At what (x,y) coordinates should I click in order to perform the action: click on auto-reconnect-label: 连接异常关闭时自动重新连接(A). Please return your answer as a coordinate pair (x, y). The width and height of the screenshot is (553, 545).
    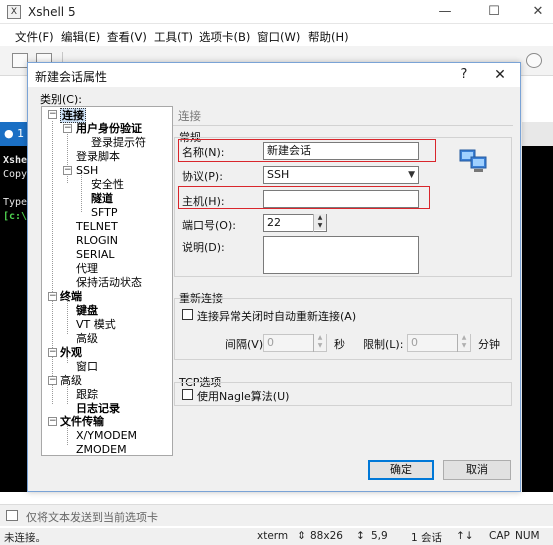
    Looking at the image, I should click on (277, 316).